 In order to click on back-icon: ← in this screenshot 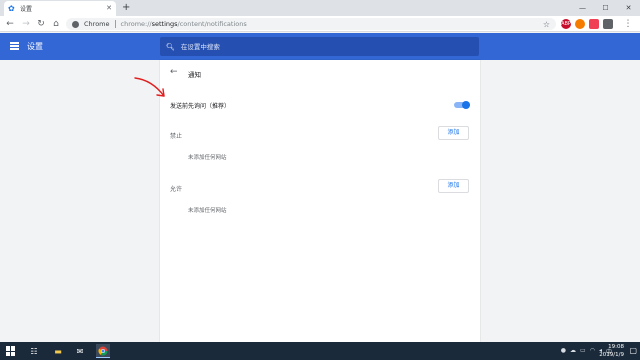, I will do `click(10, 24)`.